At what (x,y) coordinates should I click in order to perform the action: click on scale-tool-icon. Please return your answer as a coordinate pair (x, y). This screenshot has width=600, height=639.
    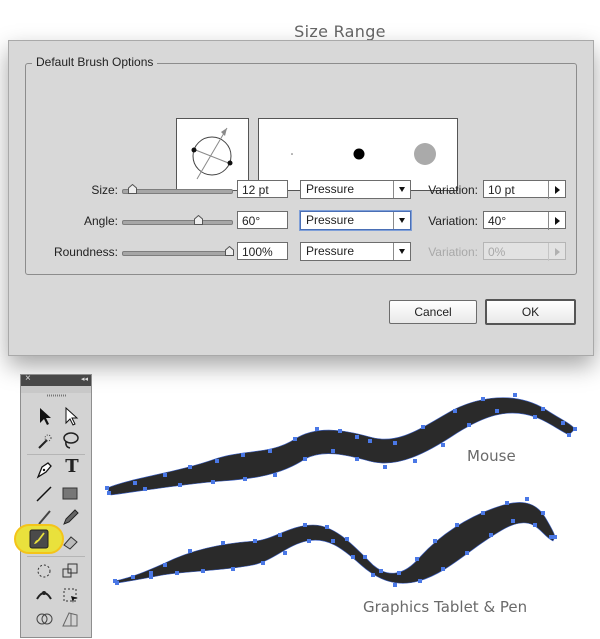
    Looking at the image, I should click on (70, 571).